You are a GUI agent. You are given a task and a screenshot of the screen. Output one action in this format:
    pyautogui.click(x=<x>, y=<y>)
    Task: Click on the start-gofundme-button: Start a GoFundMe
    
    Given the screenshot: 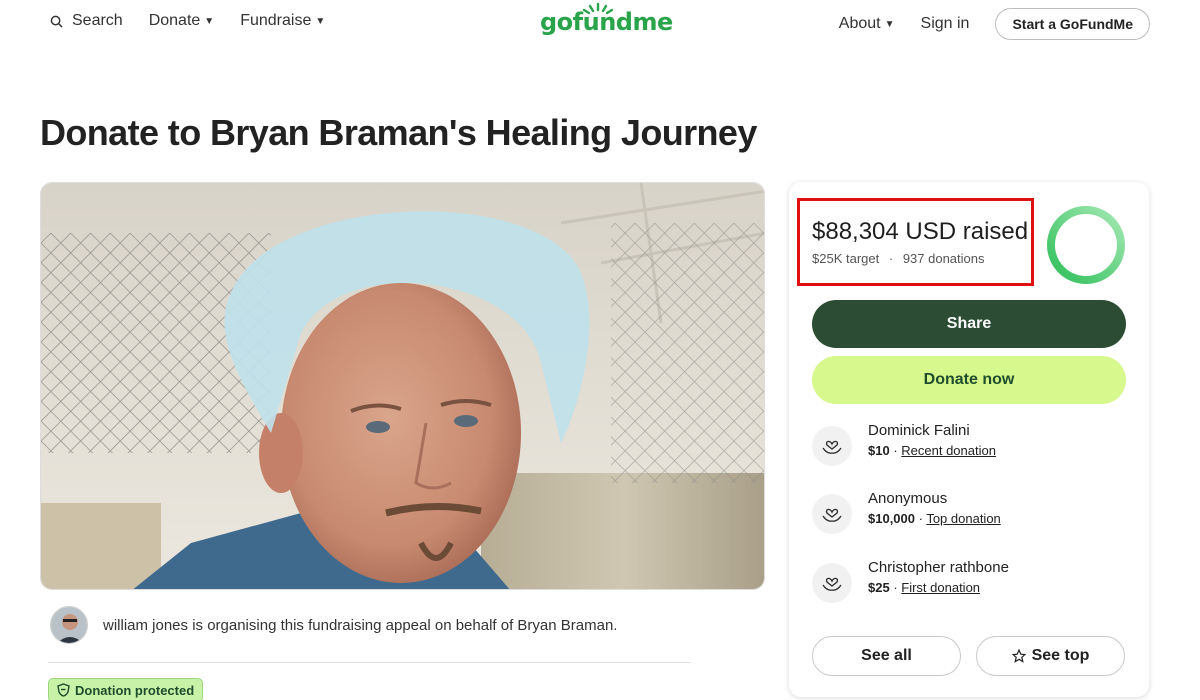 What is the action you would take?
    pyautogui.click(x=1072, y=24)
    